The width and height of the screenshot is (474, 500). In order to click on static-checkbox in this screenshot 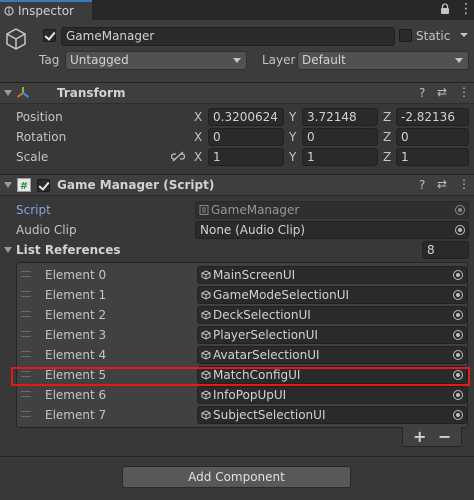, I will do `click(405, 35)`.